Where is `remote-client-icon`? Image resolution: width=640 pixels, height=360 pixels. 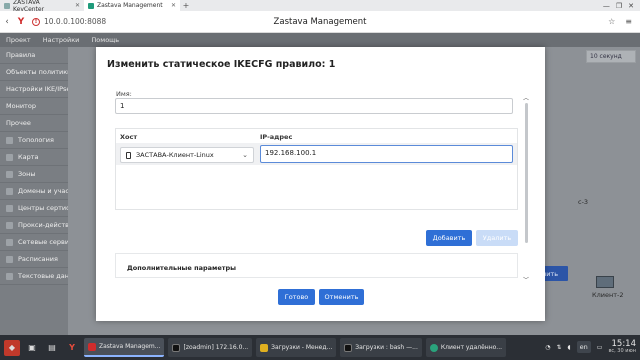 remote-client-icon is located at coordinates (433, 347).